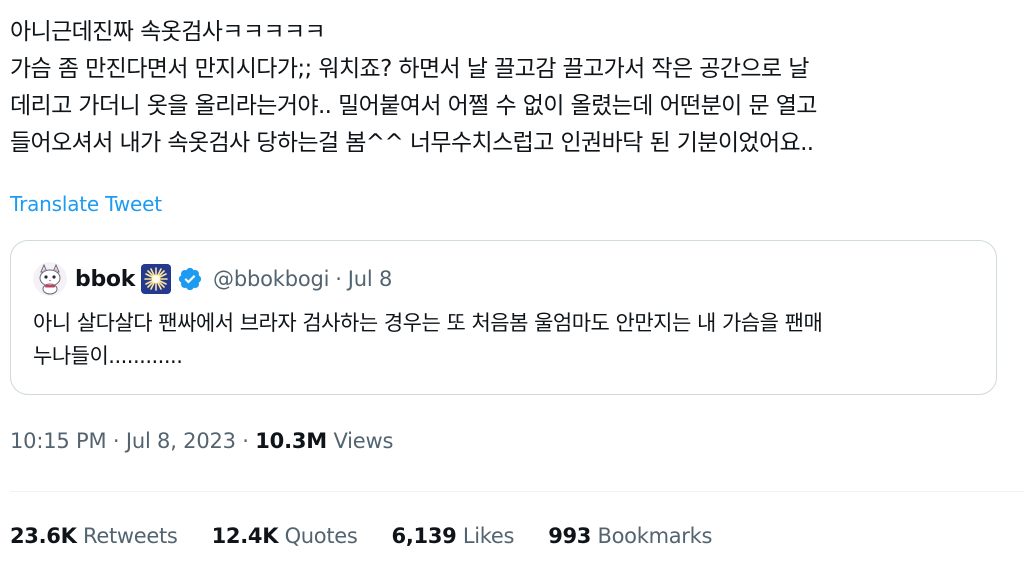 This screenshot has height=572, width=1024. I want to click on sparkle-emoji-icon, so click(156, 279).